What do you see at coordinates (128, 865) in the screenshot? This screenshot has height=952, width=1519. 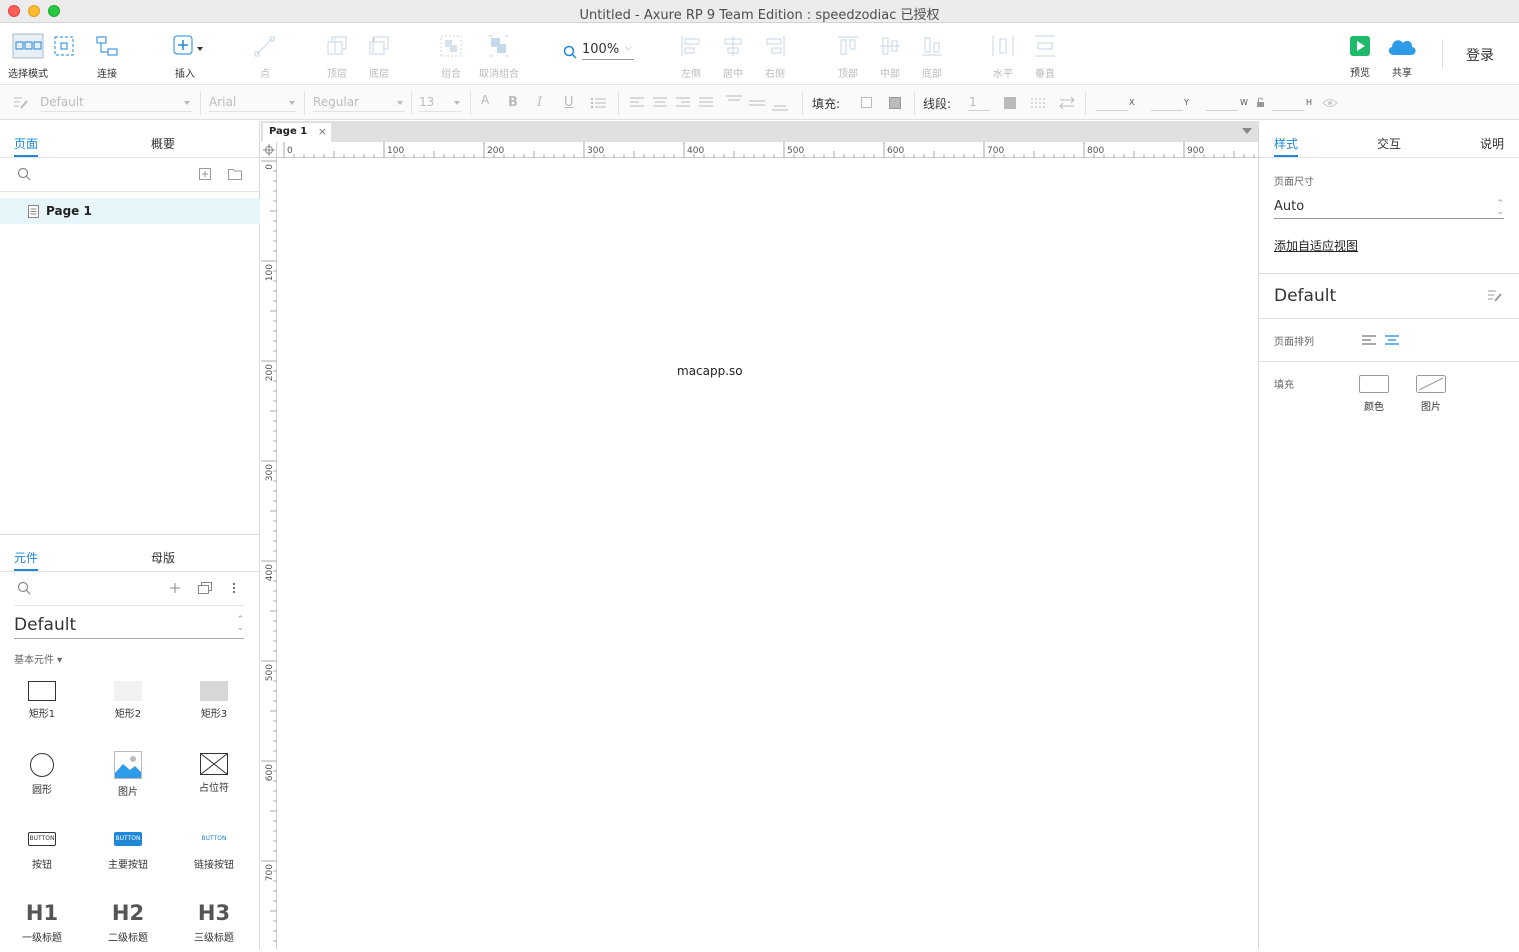 I see `widget-label: 主要按钮` at bounding box center [128, 865].